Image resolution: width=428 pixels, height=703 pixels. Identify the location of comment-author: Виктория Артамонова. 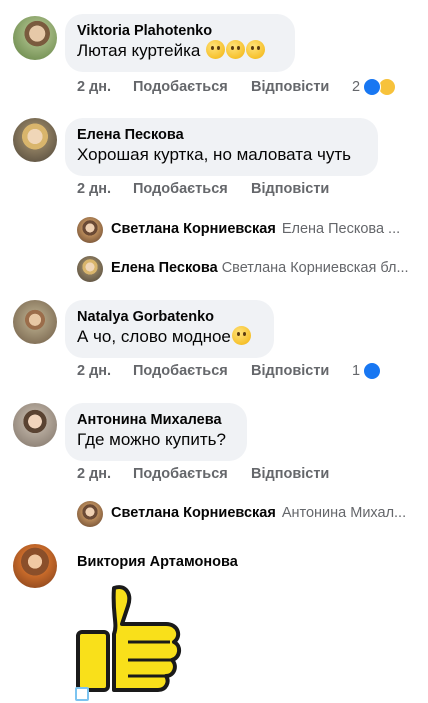
(157, 562).